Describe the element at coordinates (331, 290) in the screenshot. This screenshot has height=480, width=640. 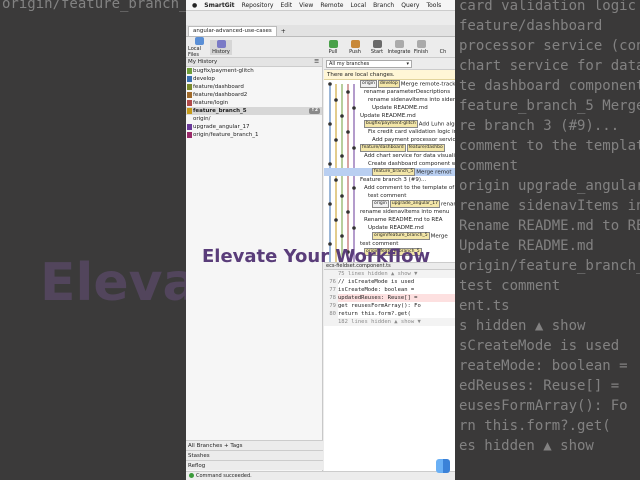
I see `line-number: 77` at that location.